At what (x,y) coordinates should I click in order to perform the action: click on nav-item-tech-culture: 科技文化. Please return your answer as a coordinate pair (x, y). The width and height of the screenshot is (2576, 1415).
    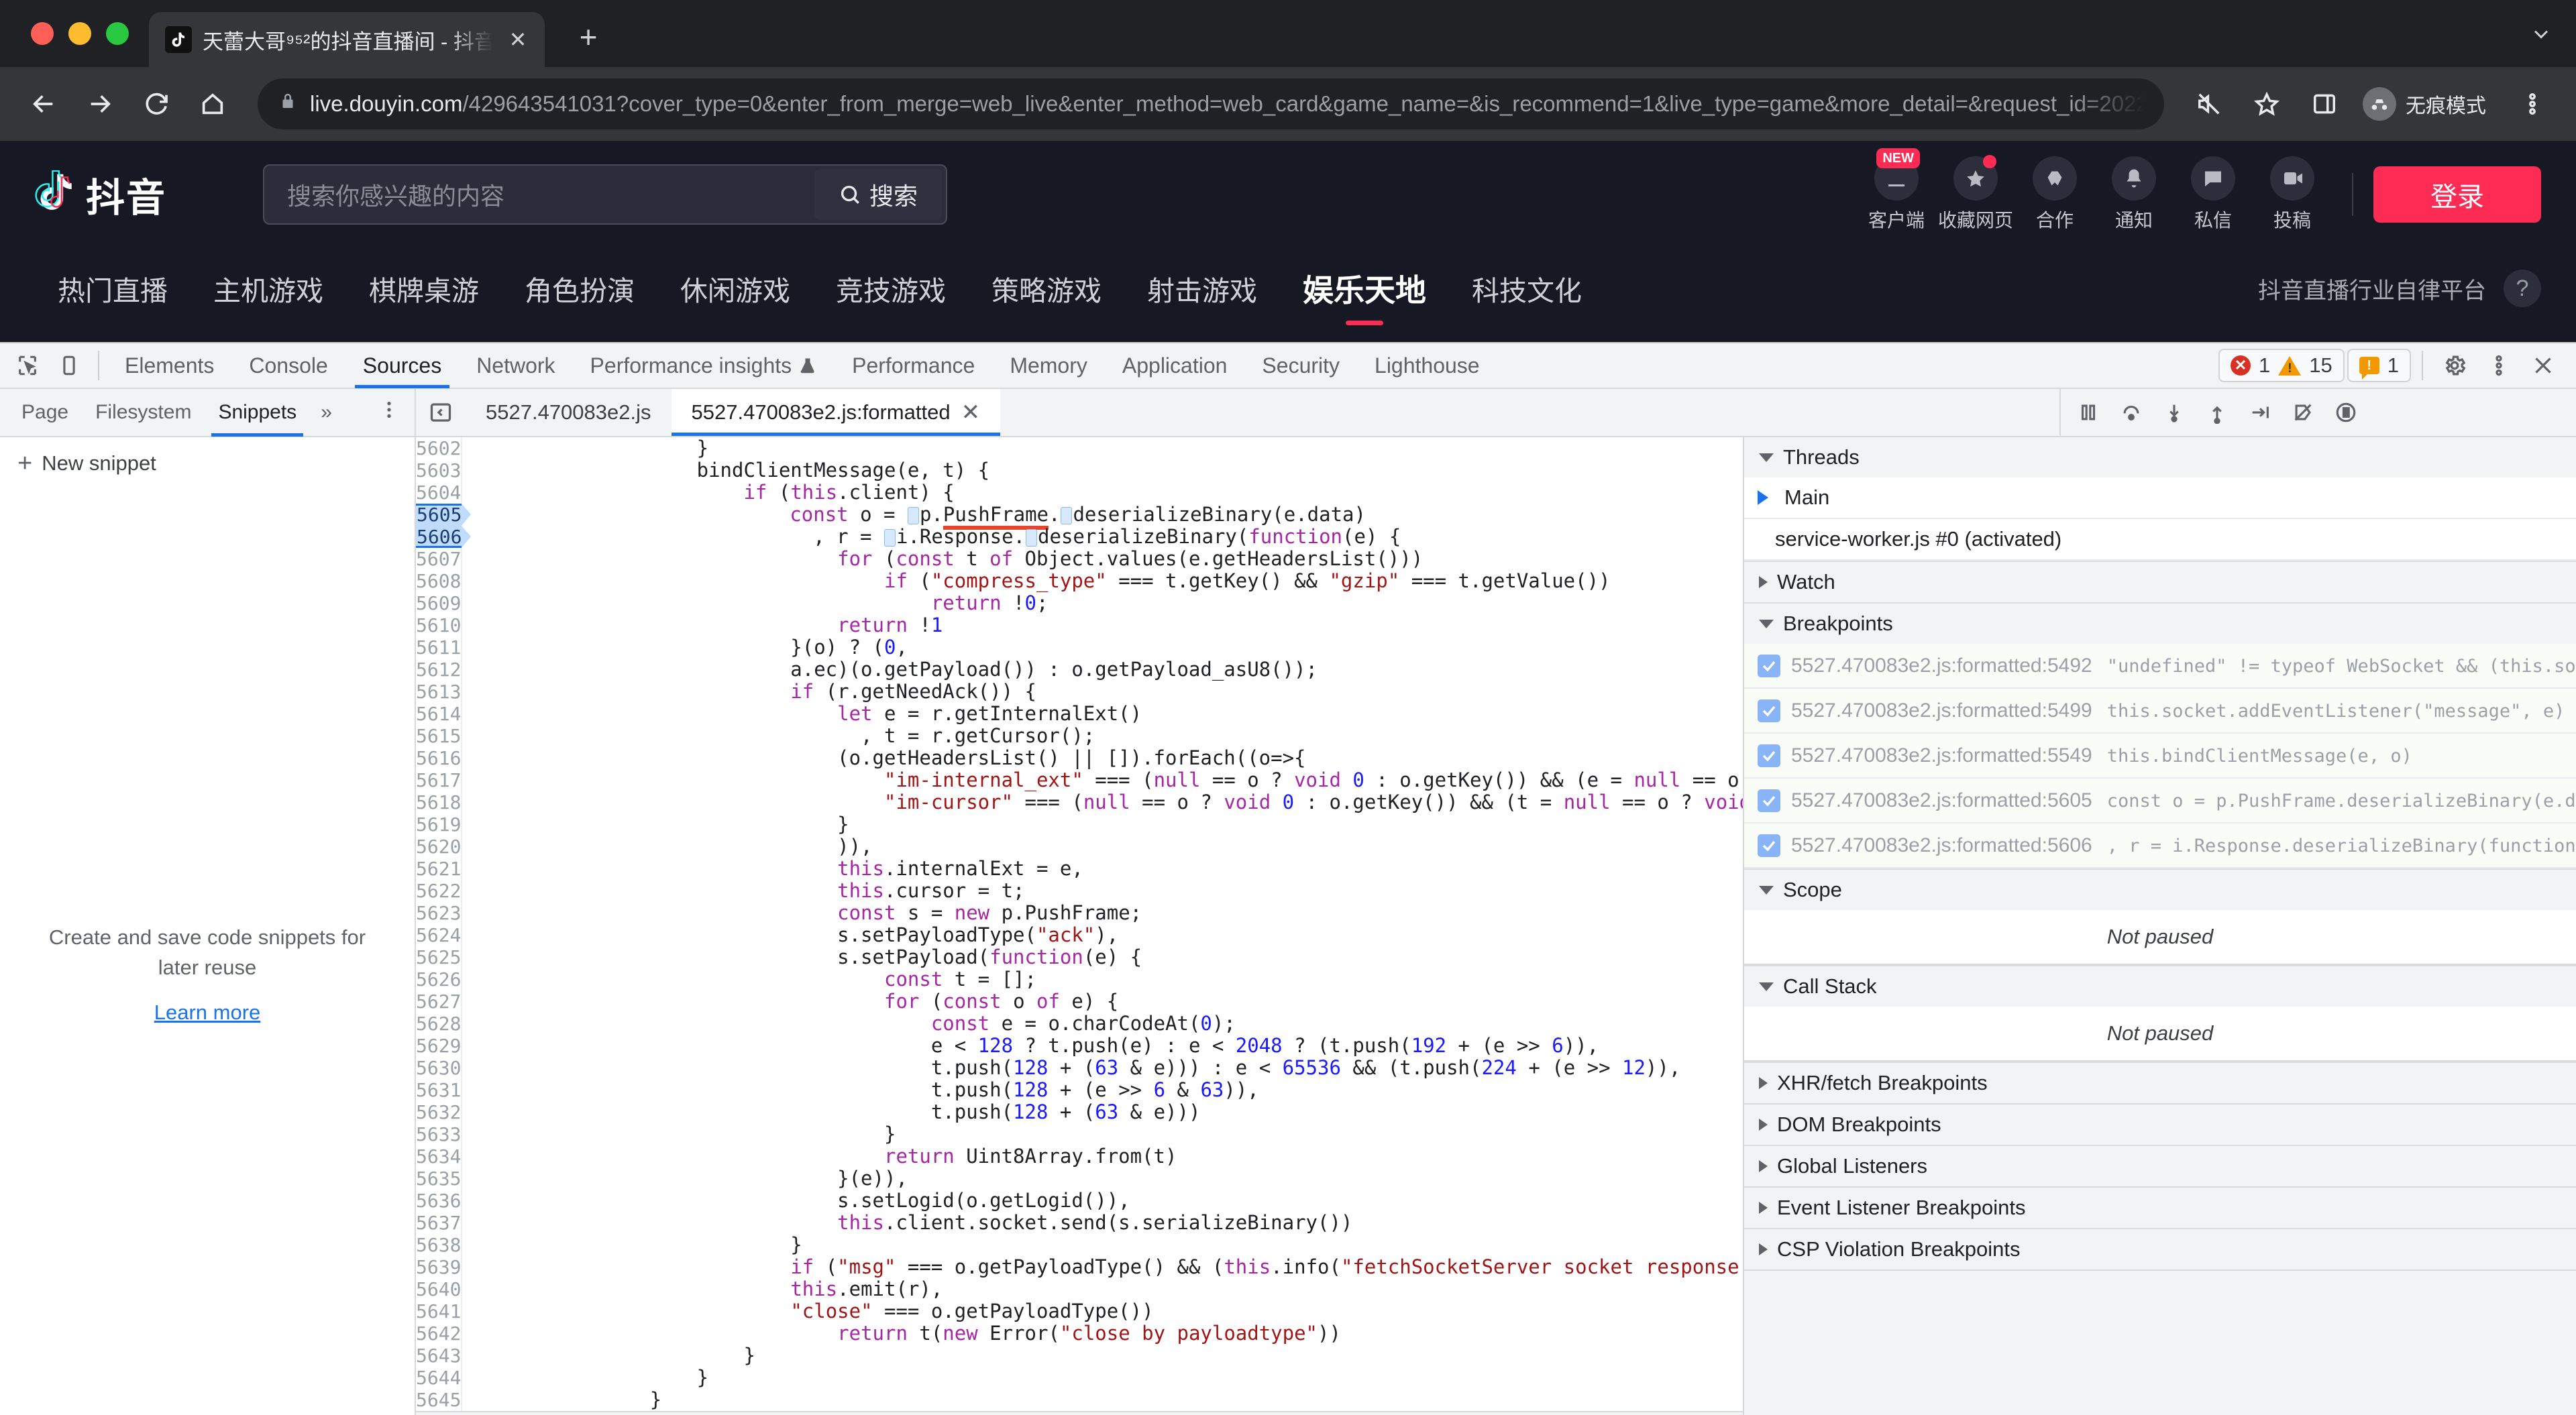
    Looking at the image, I should click on (1527, 288).